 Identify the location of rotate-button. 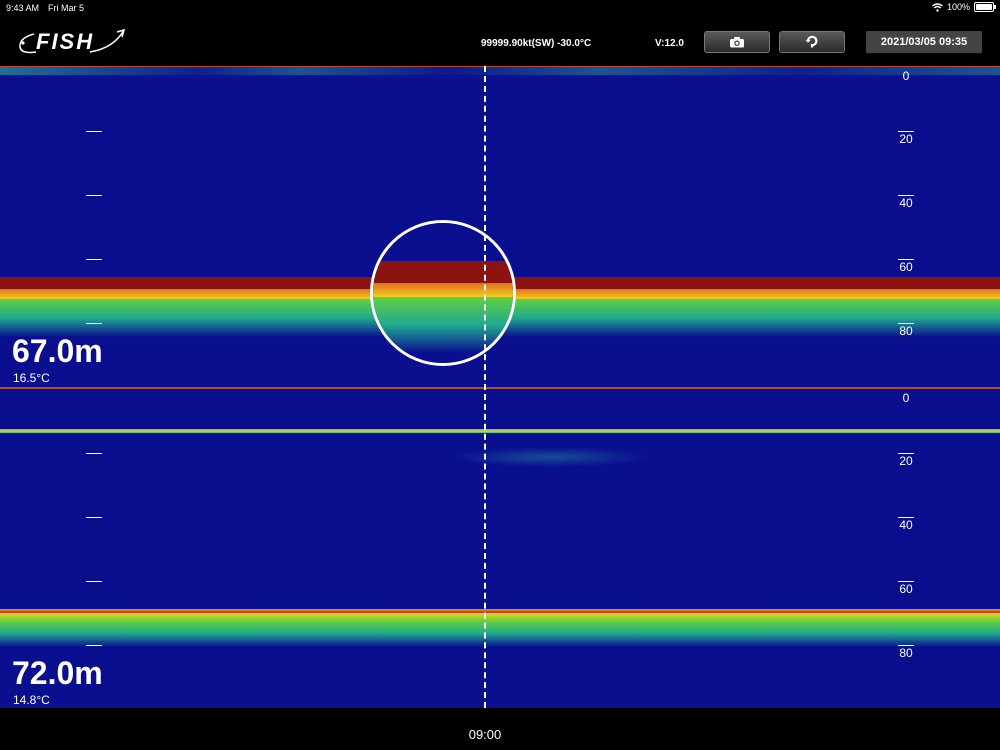
(812, 42).